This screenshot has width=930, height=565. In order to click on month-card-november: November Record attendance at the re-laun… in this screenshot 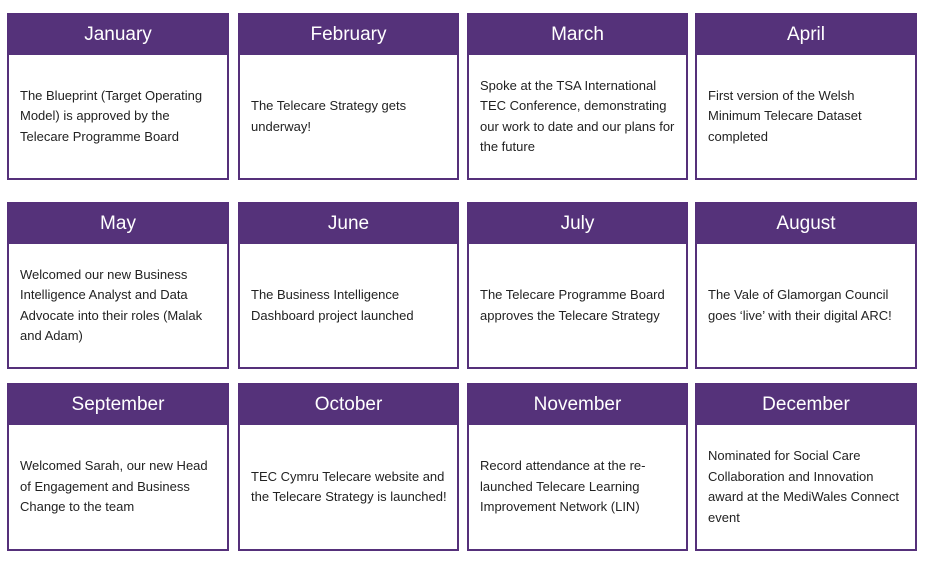, I will do `click(577, 467)`.